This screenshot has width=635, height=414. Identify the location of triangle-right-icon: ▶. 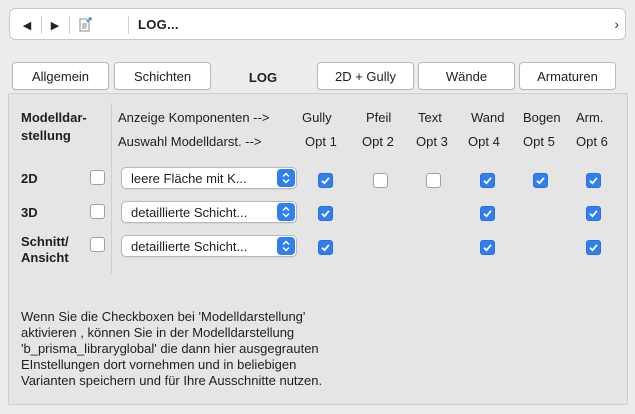
(55, 25).